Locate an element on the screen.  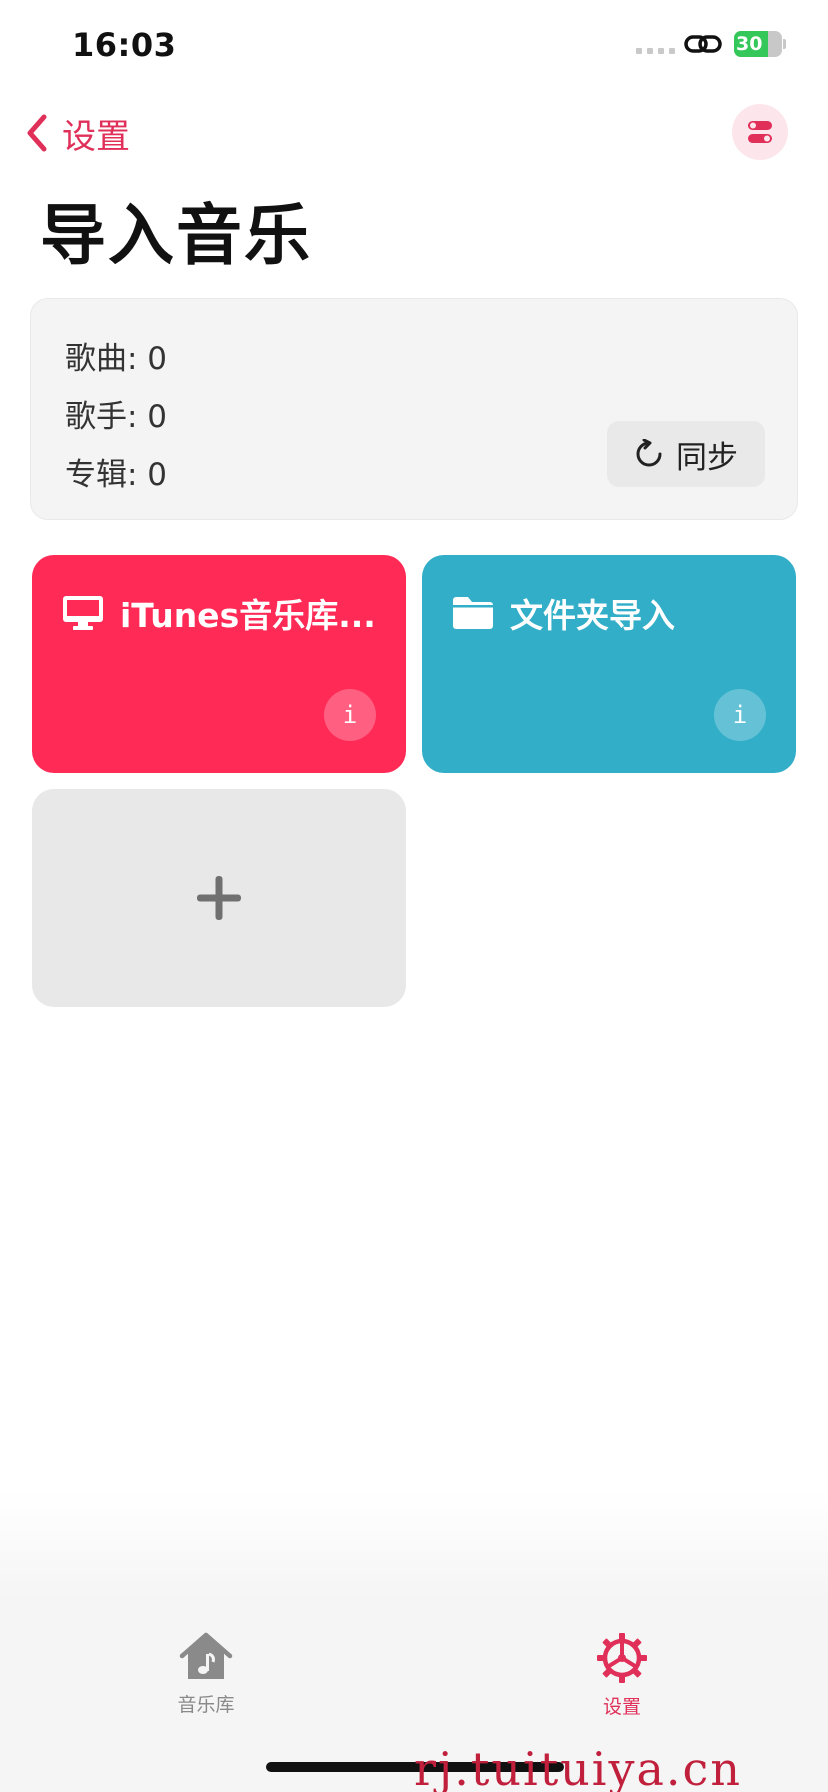
back-label: 设置 is located at coordinates (96, 136).